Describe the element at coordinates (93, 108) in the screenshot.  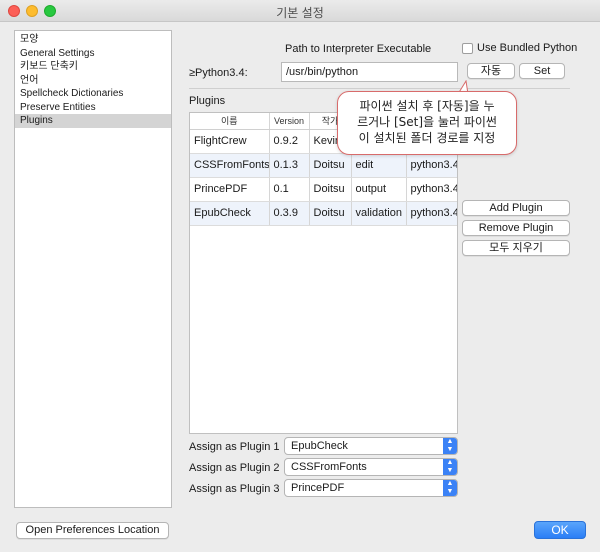
I see `sidebar-item-preserve-entities: Preserve Entities` at that location.